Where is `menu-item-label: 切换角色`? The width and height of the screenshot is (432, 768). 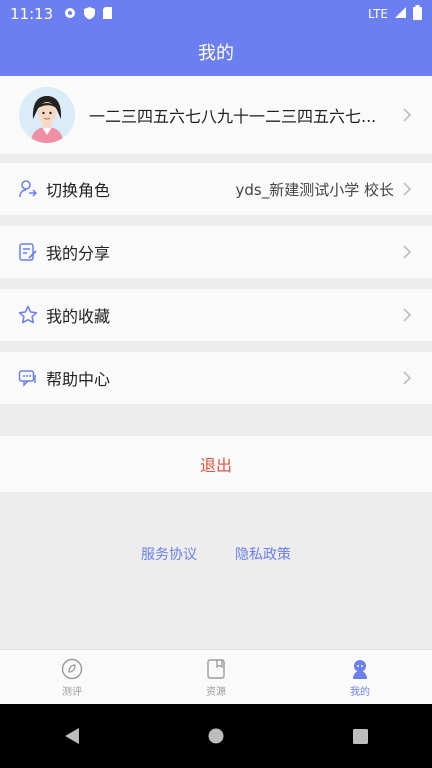
menu-item-label: 切换角色 is located at coordinates (78, 190).